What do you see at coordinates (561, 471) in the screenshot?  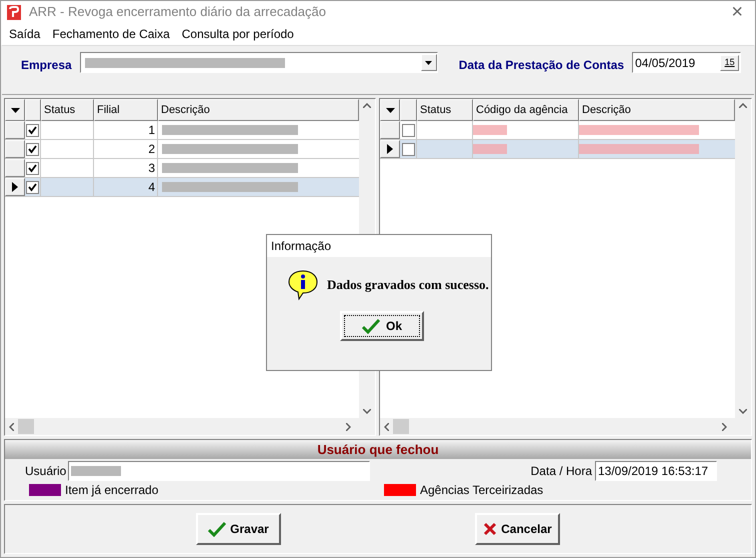 I see `datetime-label: Data / Hora` at bounding box center [561, 471].